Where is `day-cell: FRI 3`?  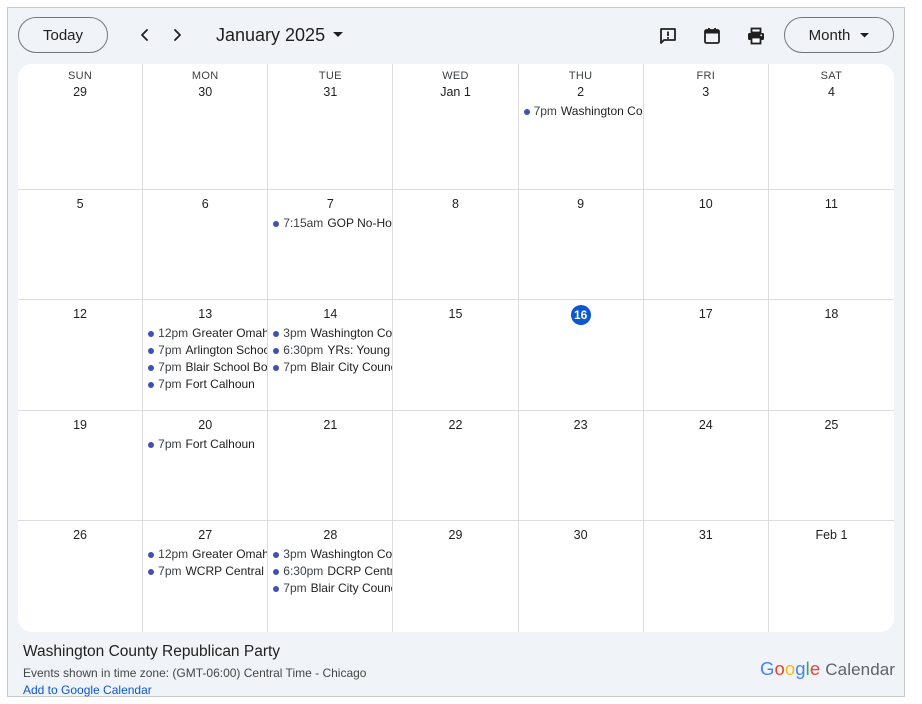 day-cell: FRI 3 is located at coordinates (706, 127).